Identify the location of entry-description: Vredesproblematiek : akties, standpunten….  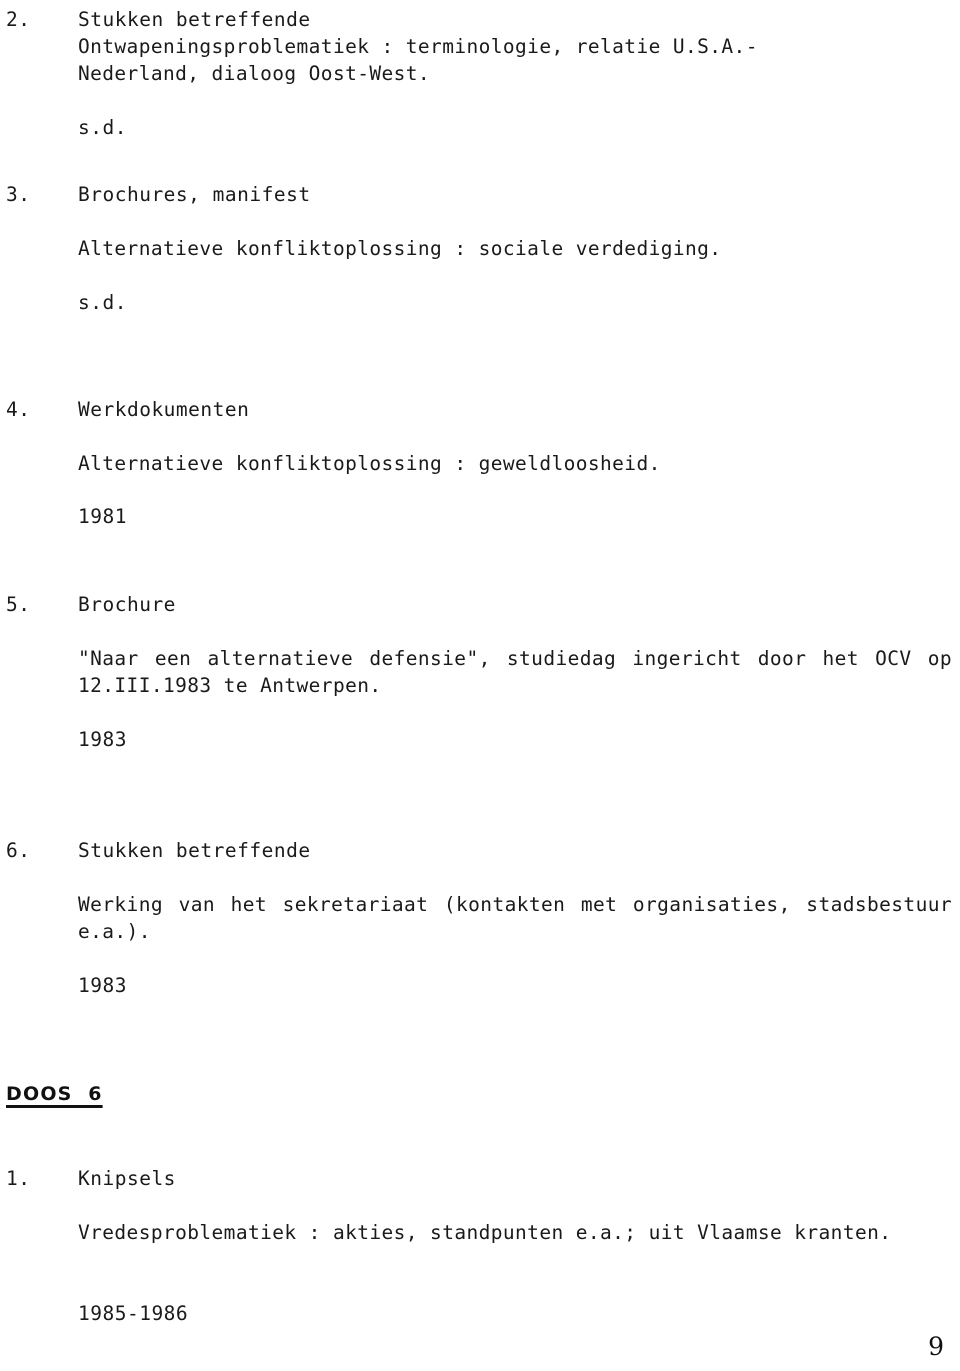
(485, 1232).